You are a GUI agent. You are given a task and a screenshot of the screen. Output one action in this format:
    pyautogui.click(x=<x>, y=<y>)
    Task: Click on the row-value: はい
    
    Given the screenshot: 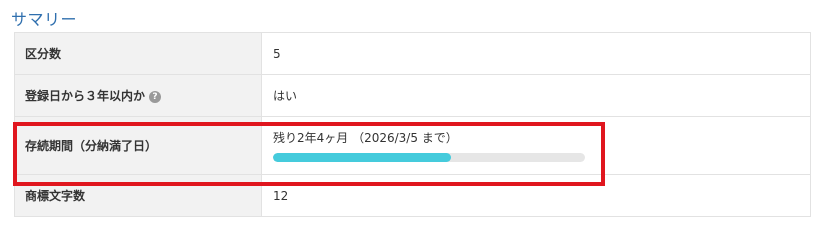 What is the action you would take?
    pyautogui.click(x=536, y=95)
    